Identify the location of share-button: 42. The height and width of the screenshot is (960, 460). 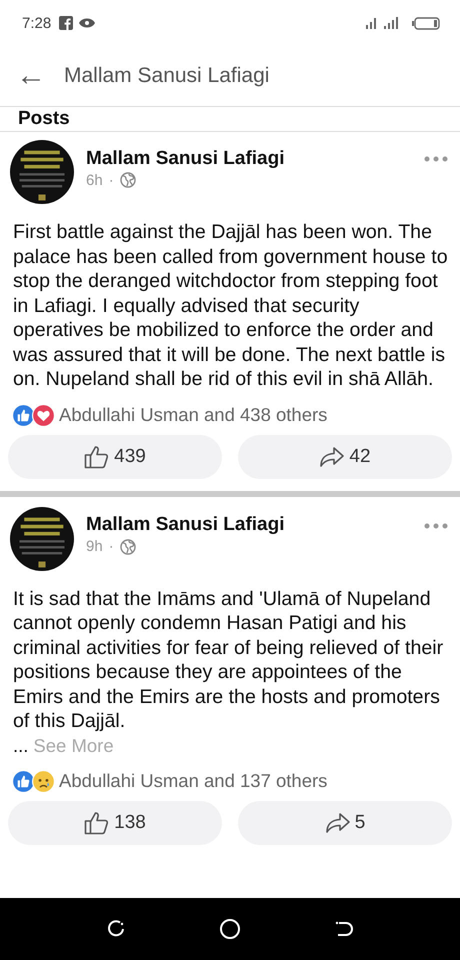
(345, 456).